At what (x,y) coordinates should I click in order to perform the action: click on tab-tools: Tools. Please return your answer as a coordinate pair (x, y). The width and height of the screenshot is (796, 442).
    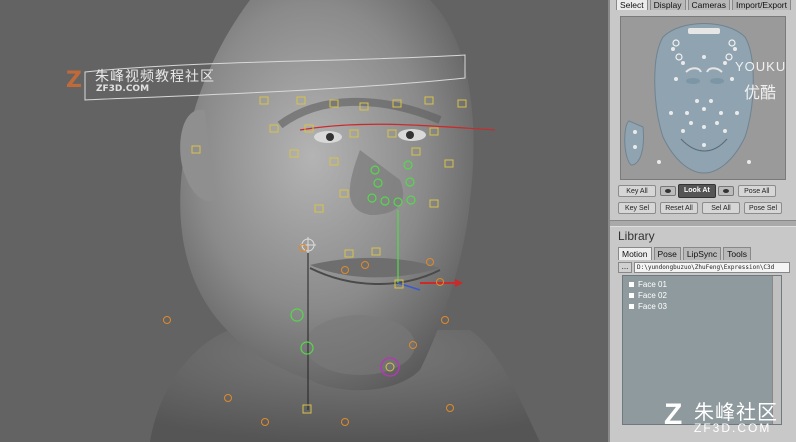
    Looking at the image, I should click on (737, 253).